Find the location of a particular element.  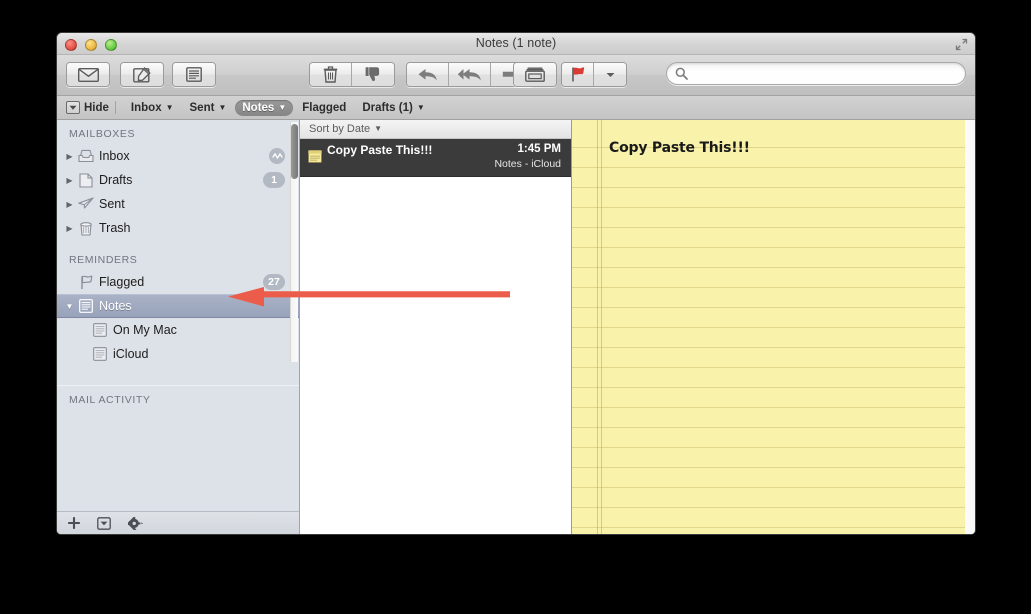

junk-button is located at coordinates (373, 74).